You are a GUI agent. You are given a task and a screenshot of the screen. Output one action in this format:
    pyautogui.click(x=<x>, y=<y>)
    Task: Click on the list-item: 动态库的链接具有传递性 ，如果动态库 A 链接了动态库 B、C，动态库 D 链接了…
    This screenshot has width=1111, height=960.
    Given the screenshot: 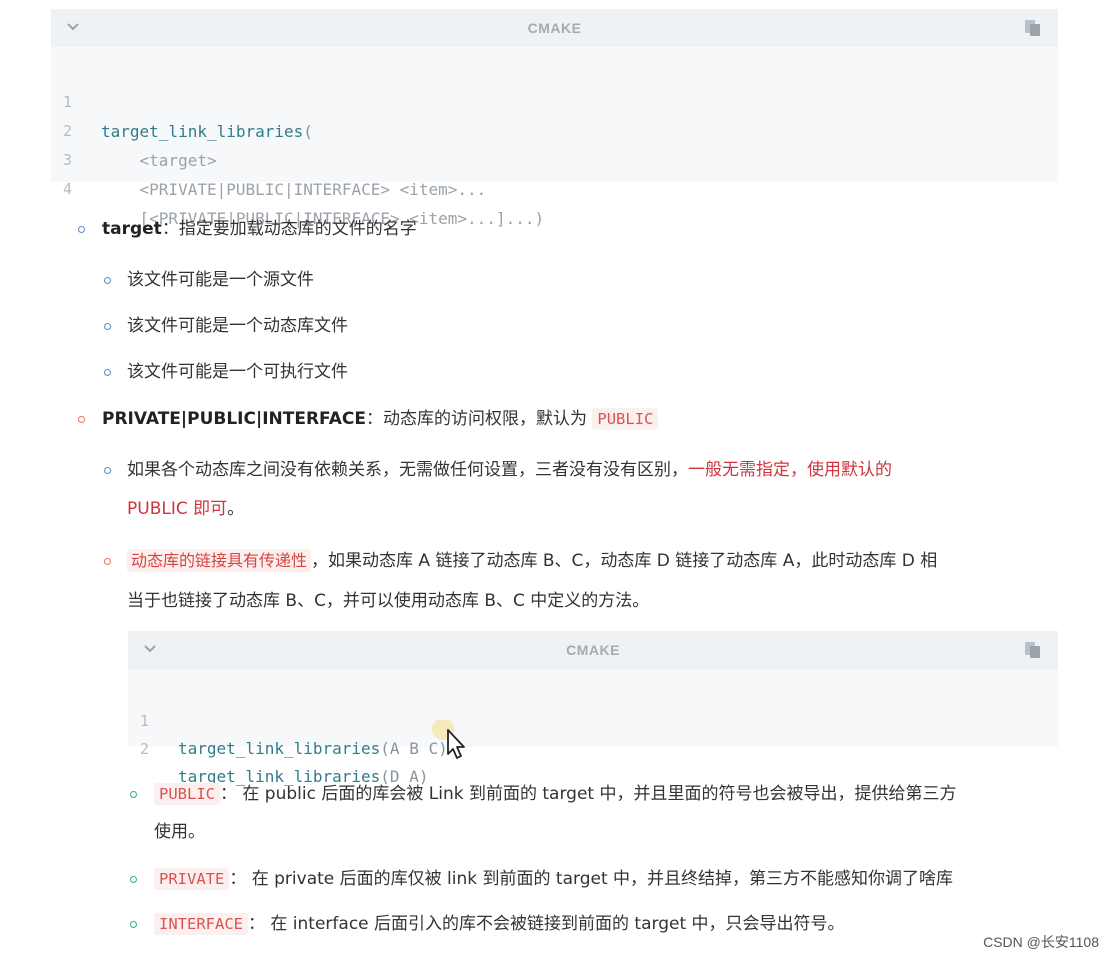 What is the action you would take?
    pyautogui.click(x=532, y=561)
    